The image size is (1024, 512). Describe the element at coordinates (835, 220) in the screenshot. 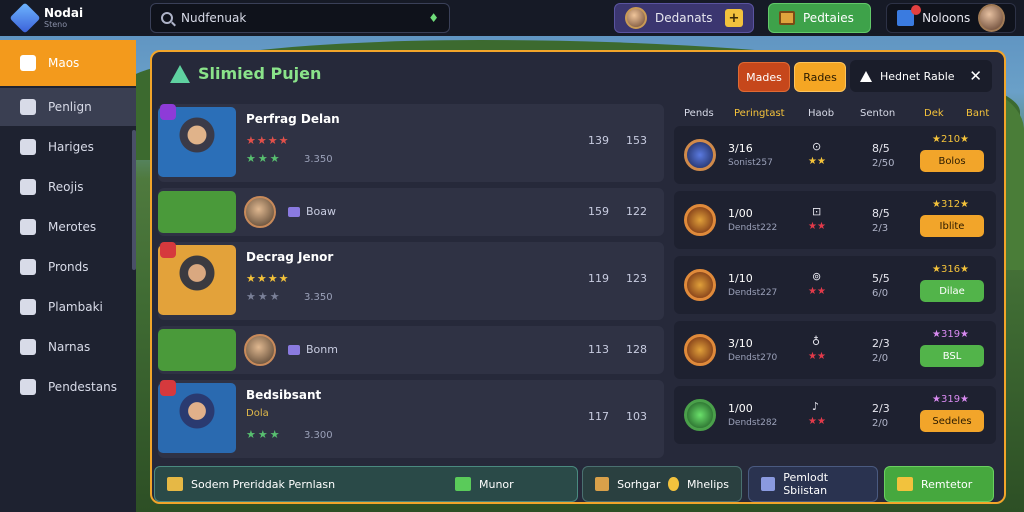

I see `table-row: 1/00 Dendst222 ⊡ ★★ 8/5 2/3 ★312★ Iblite` at that location.